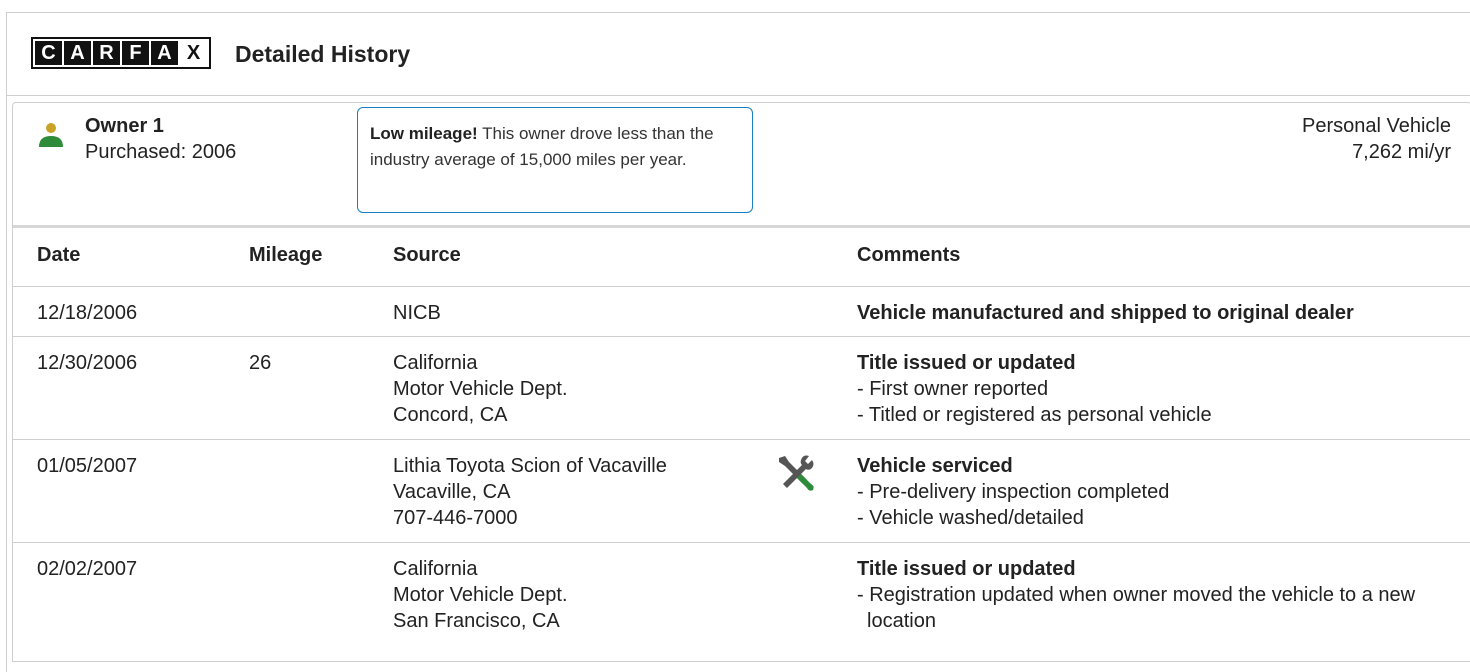 Image resolution: width=1470 pixels, height=672 pixels. What do you see at coordinates (738, 54) in the screenshot?
I see `section-header: C A R F A X Detailed History` at bounding box center [738, 54].